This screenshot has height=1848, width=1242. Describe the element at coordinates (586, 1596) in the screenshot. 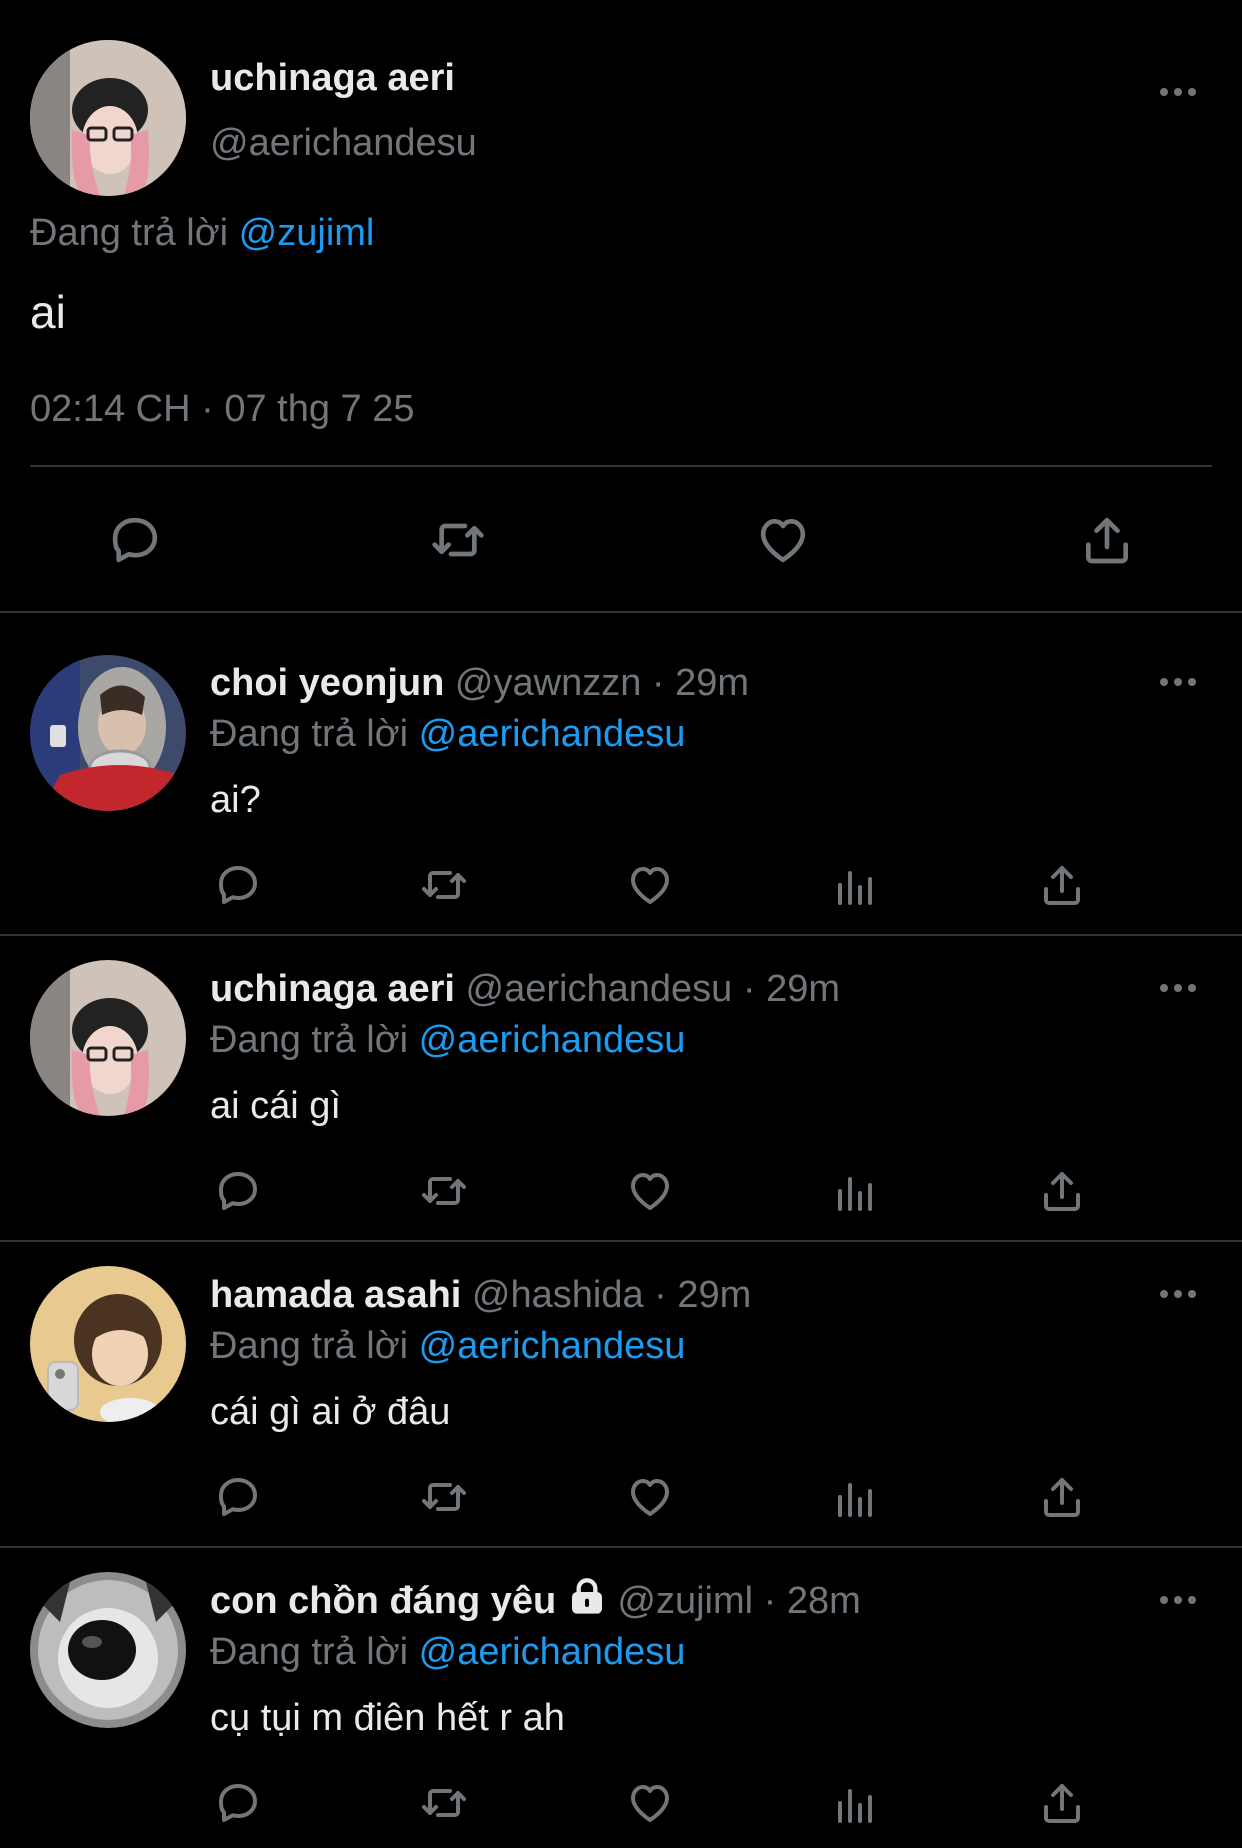

I see `lock-icon` at that location.